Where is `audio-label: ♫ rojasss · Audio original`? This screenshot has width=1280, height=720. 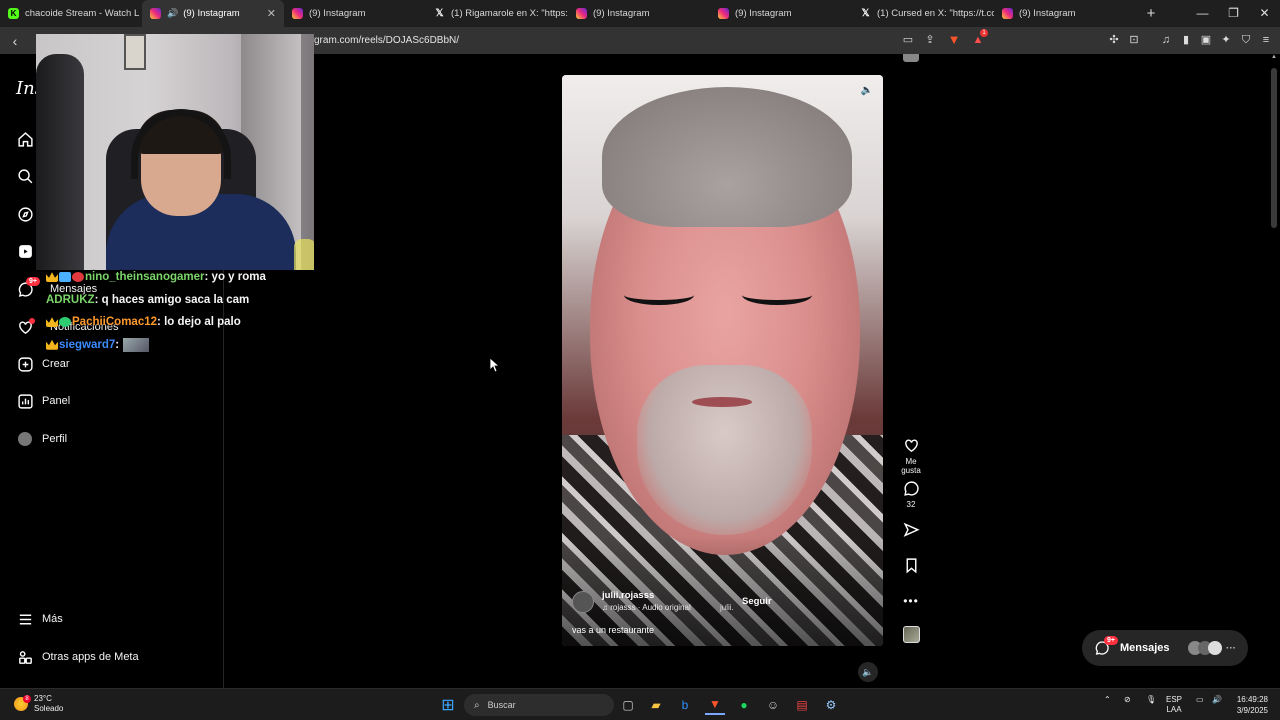
audio-label: ♫ rojasss · Audio original is located at coordinates (646, 607).